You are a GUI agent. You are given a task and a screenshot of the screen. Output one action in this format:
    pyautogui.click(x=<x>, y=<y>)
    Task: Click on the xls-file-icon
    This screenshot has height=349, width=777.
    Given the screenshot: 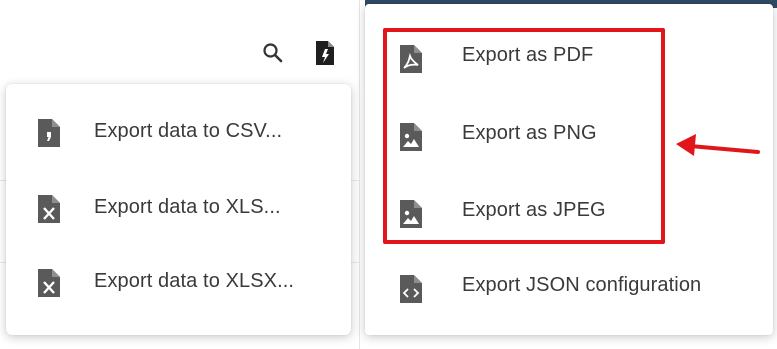 What is the action you would take?
    pyautogui.click(x=49, y=209)
    